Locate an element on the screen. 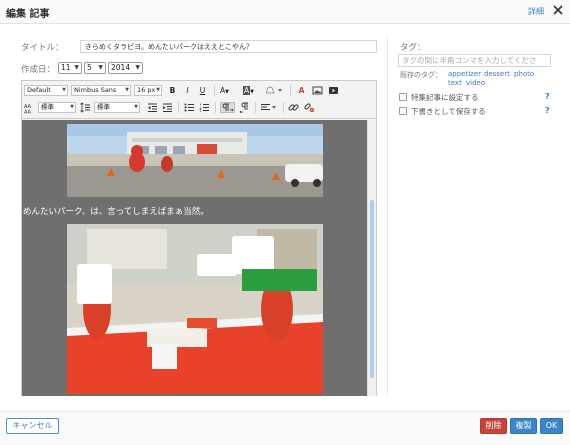 Image resolution: width=570 pixels, height=445 pixels. line-height-value: 標準 is located at coordinates (103, 107).